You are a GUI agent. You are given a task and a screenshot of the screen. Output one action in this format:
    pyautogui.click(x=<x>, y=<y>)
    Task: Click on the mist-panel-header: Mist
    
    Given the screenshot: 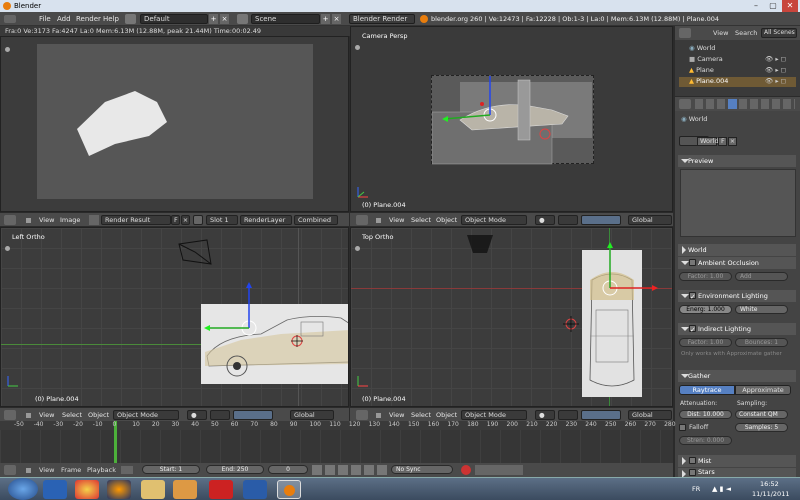 What is the action you would take?
    pyautogui.click(x=737, y=461)
    